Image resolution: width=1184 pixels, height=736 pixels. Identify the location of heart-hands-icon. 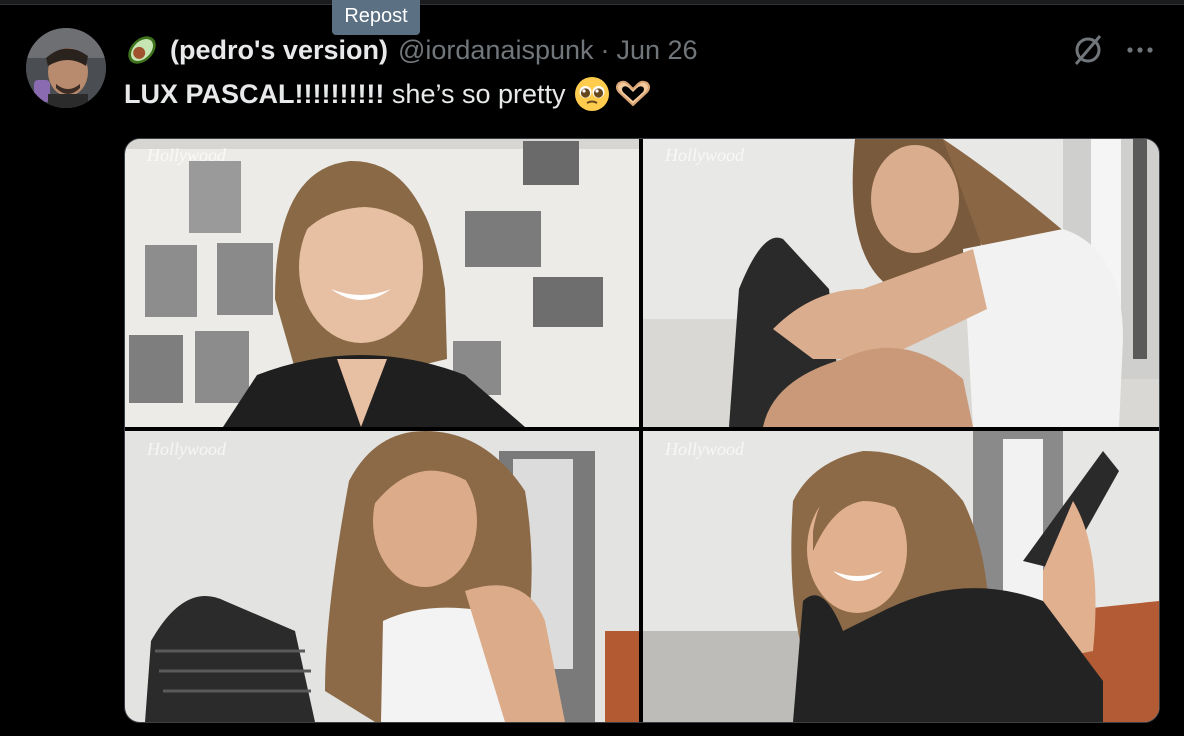
(632, 93).